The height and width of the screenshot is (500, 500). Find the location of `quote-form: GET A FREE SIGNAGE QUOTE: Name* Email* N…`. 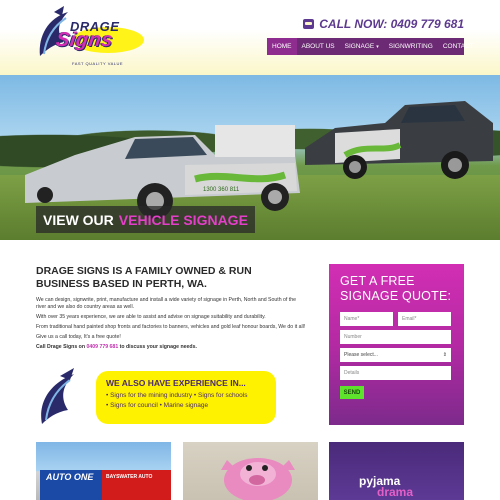

quote-form: GET A FREE SIGNAGE QUOTE: Name* Email* N… is located at coordinates (396, 344).